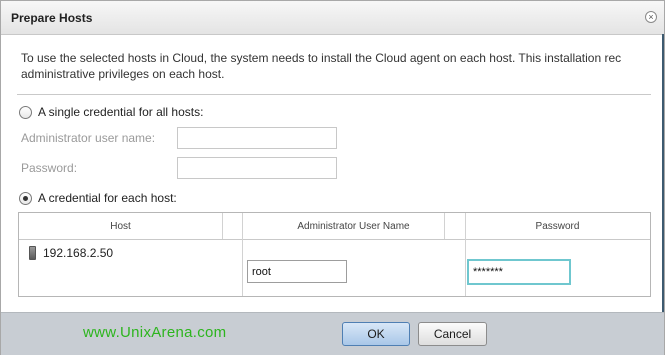 The width and height of the screenshot is (665, 355). What do you see at coordinates (334, 94) in the screenshot?
I see `divider` at bounding box center [334, 94].